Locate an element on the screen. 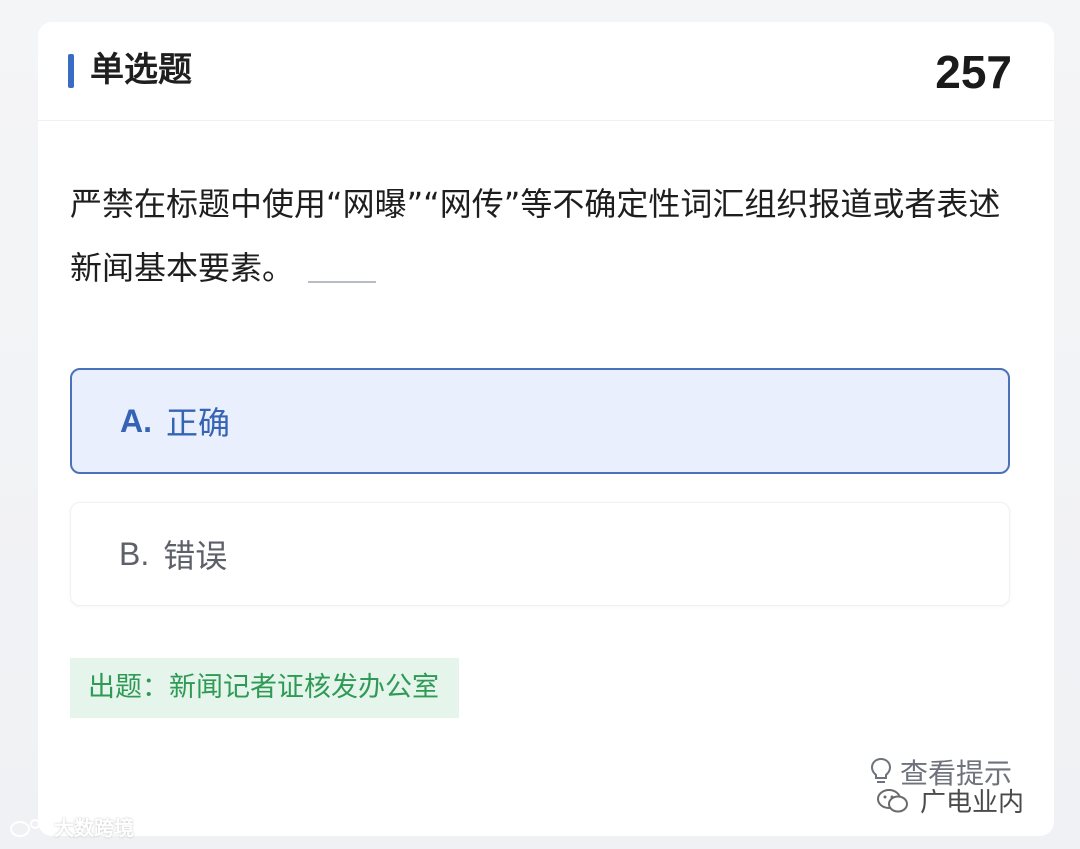 This screenshot has width=1080, height=849. question-source-badge: 出题：新闻记者证核发办公室 is located at coordinates (264, 688).